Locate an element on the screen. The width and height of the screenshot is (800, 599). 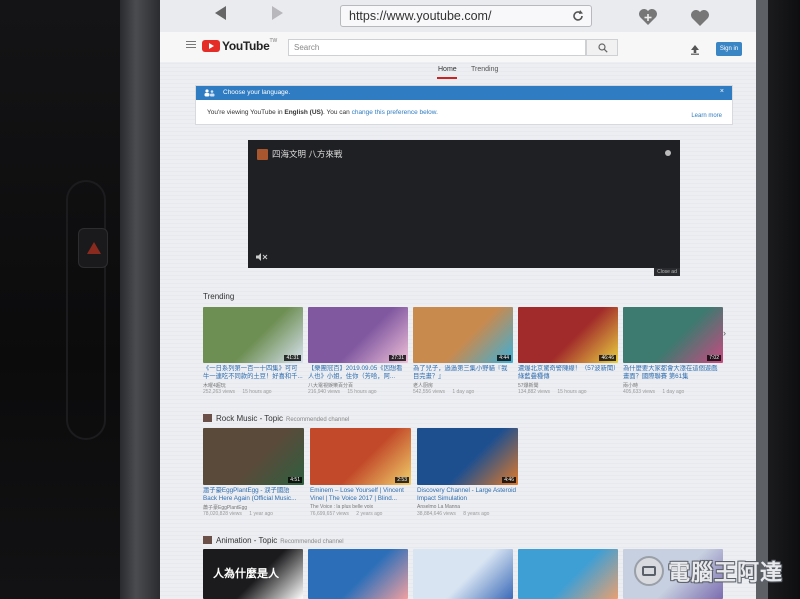
view-count: 78,020,828 views is located at coordinates (222, 514).